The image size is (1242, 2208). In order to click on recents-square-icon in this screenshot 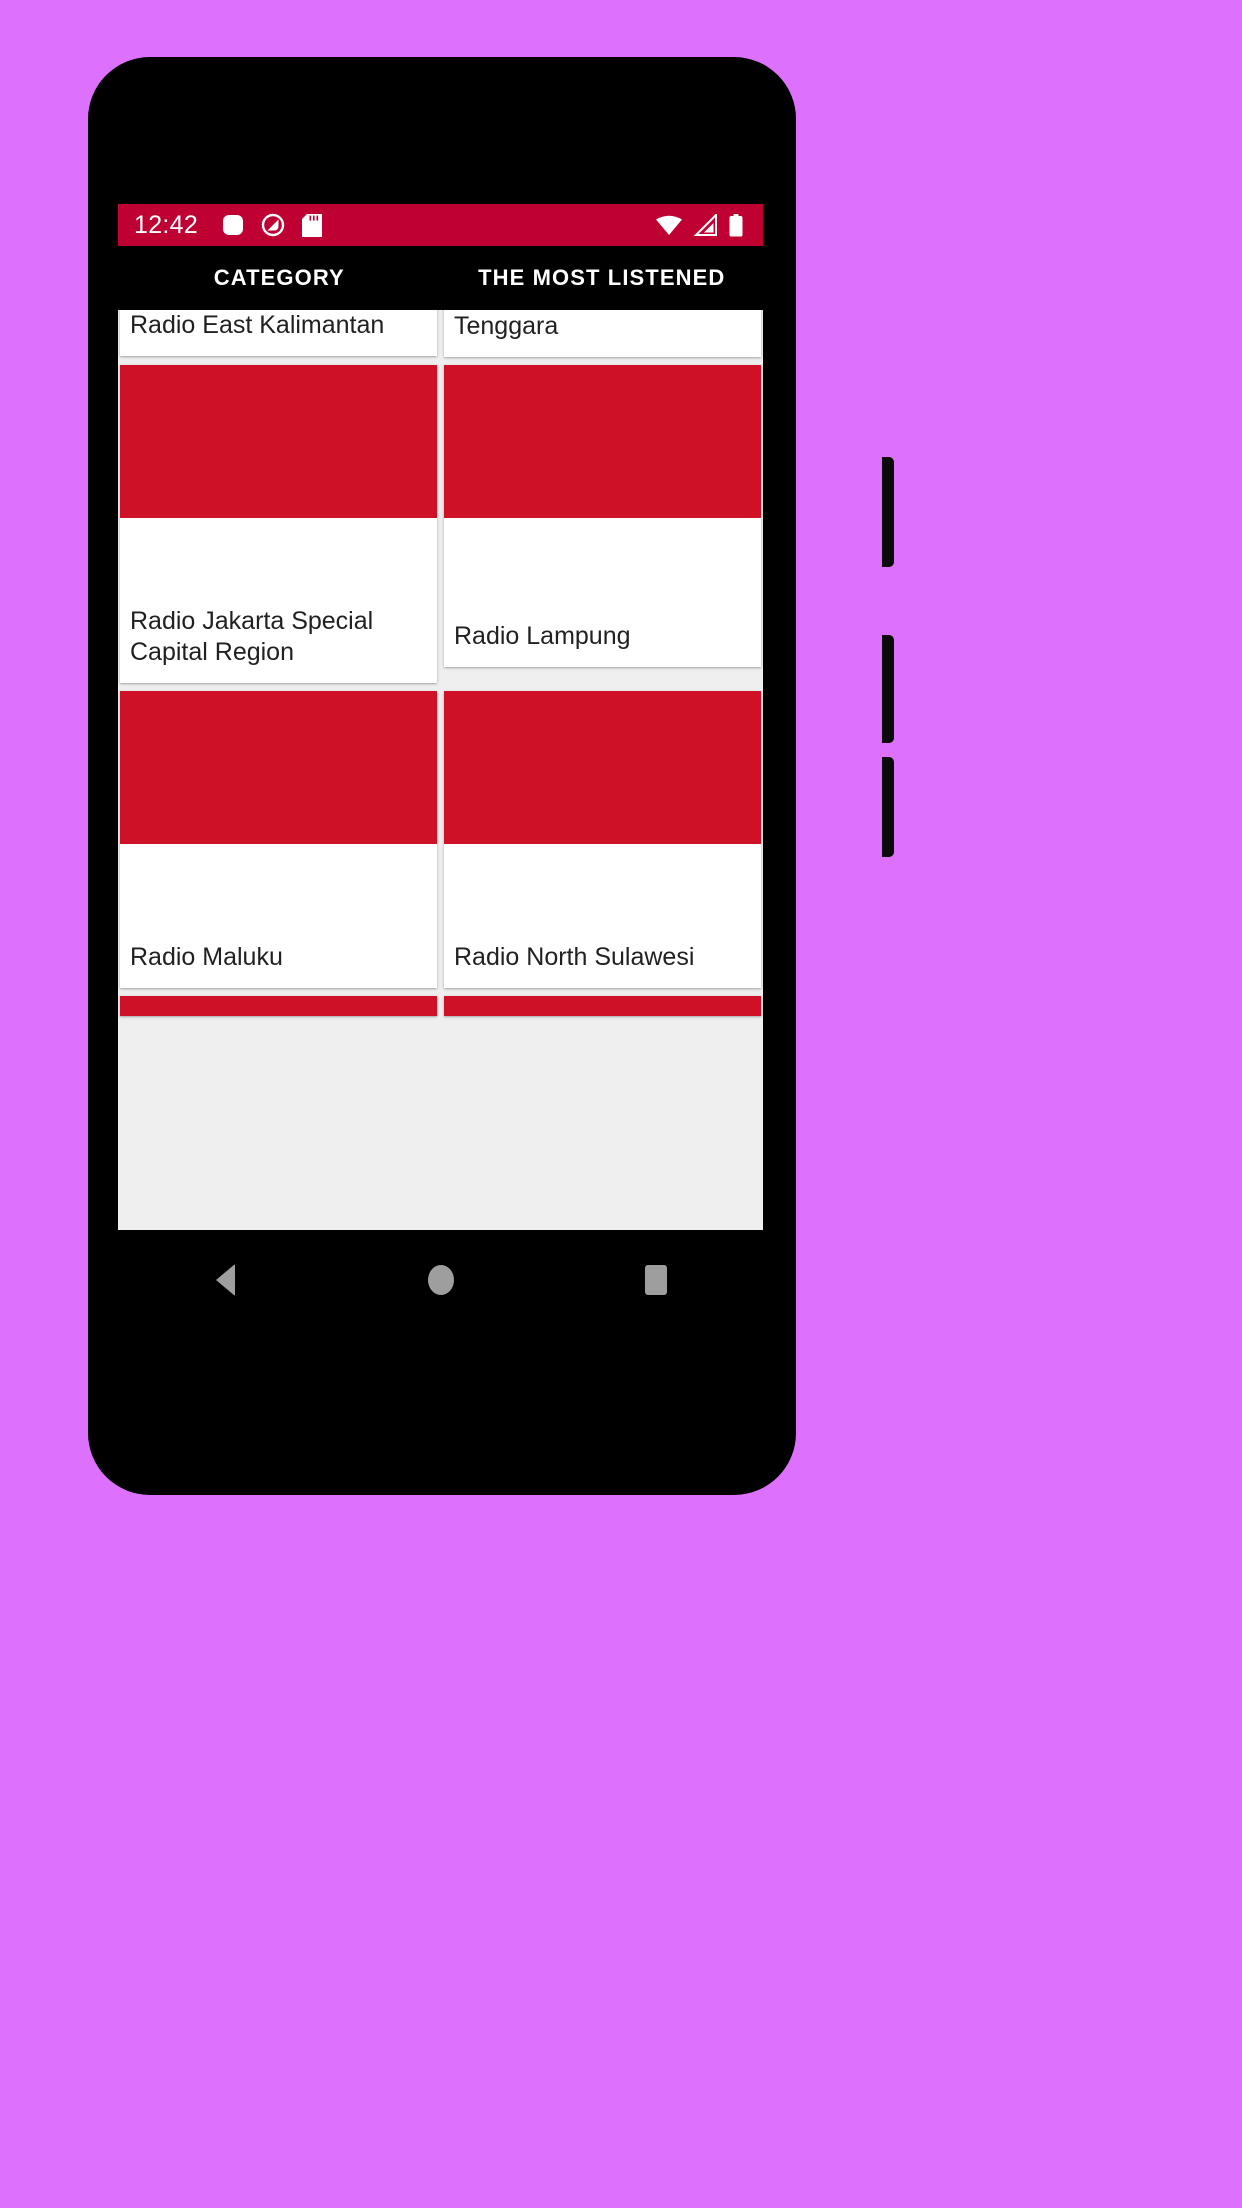, I will do `click(655, 1280)`.